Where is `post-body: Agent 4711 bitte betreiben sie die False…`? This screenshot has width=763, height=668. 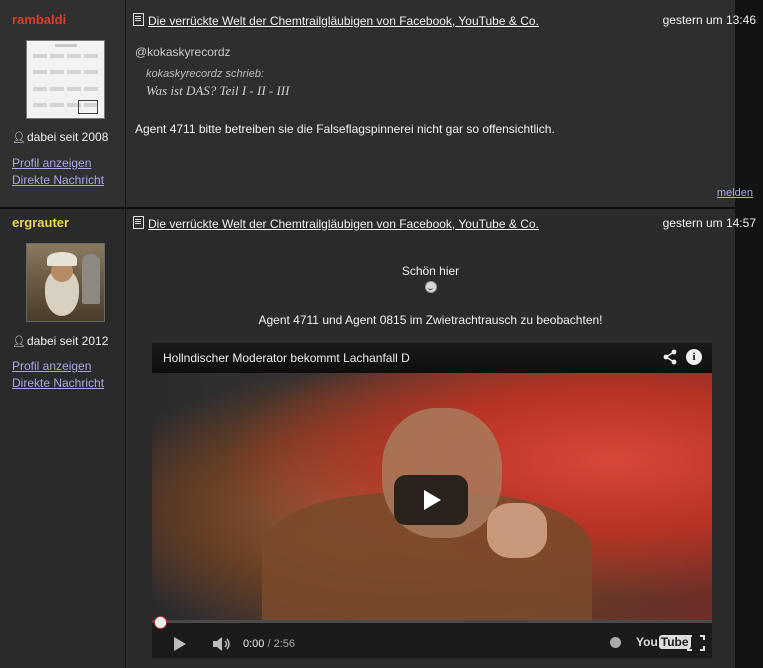 post-body: Agent 4711 bitte betreiben sie die False… is located at coordinates (345, 129).